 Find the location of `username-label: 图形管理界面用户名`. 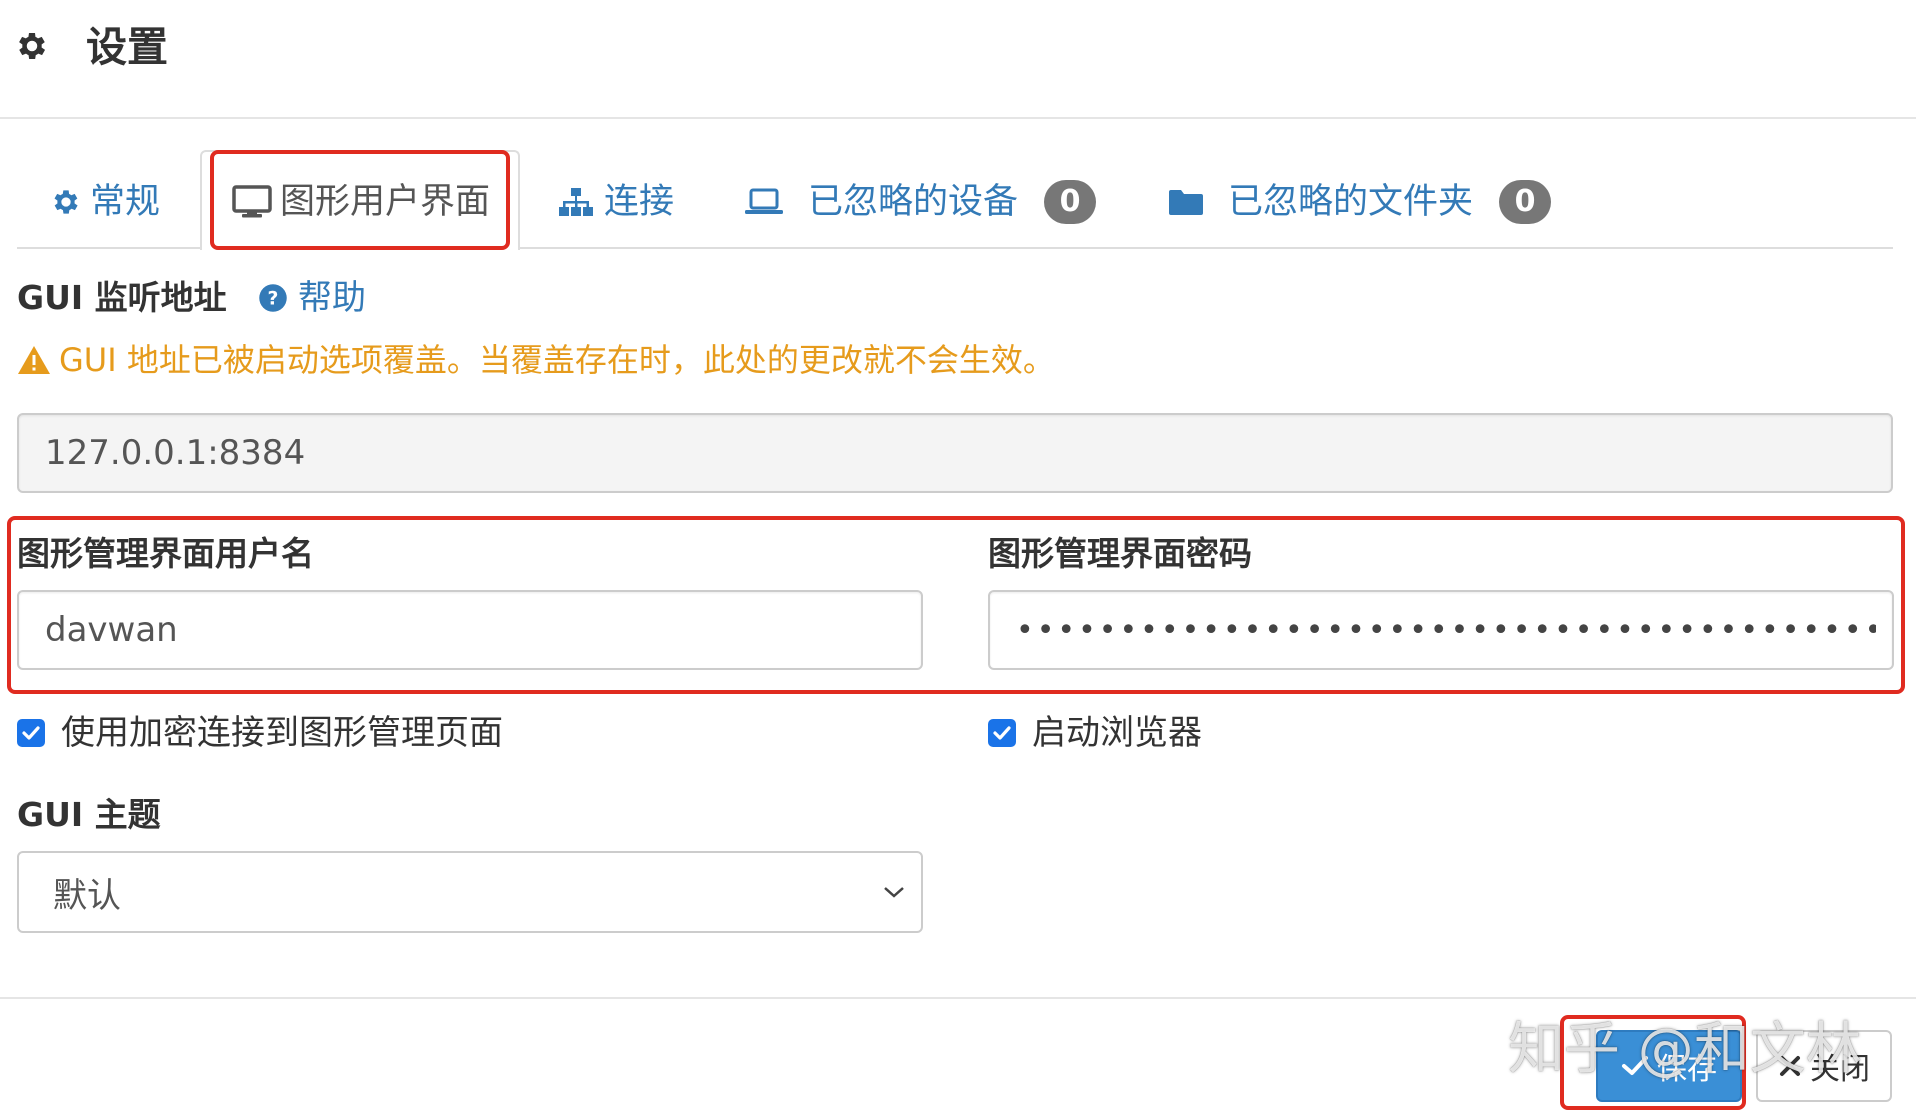

username-label: 图形管理界面用户名 is located at coordinates (165, 553).